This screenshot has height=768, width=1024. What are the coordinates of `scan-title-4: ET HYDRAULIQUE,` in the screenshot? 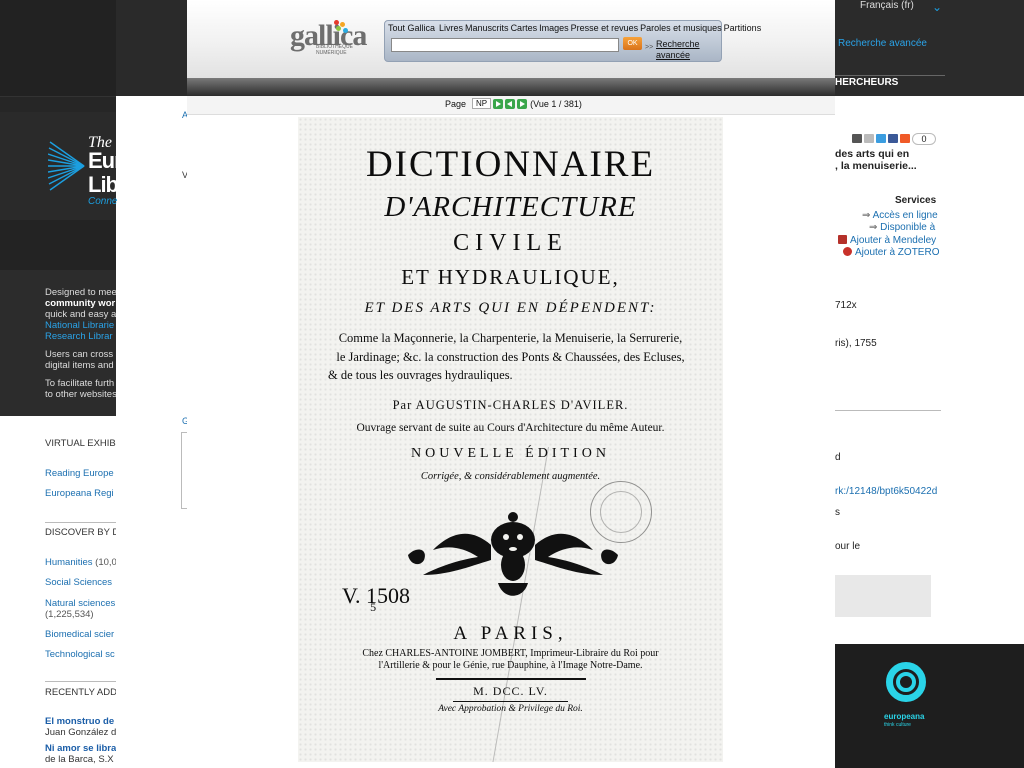 It's located at (510, 277).